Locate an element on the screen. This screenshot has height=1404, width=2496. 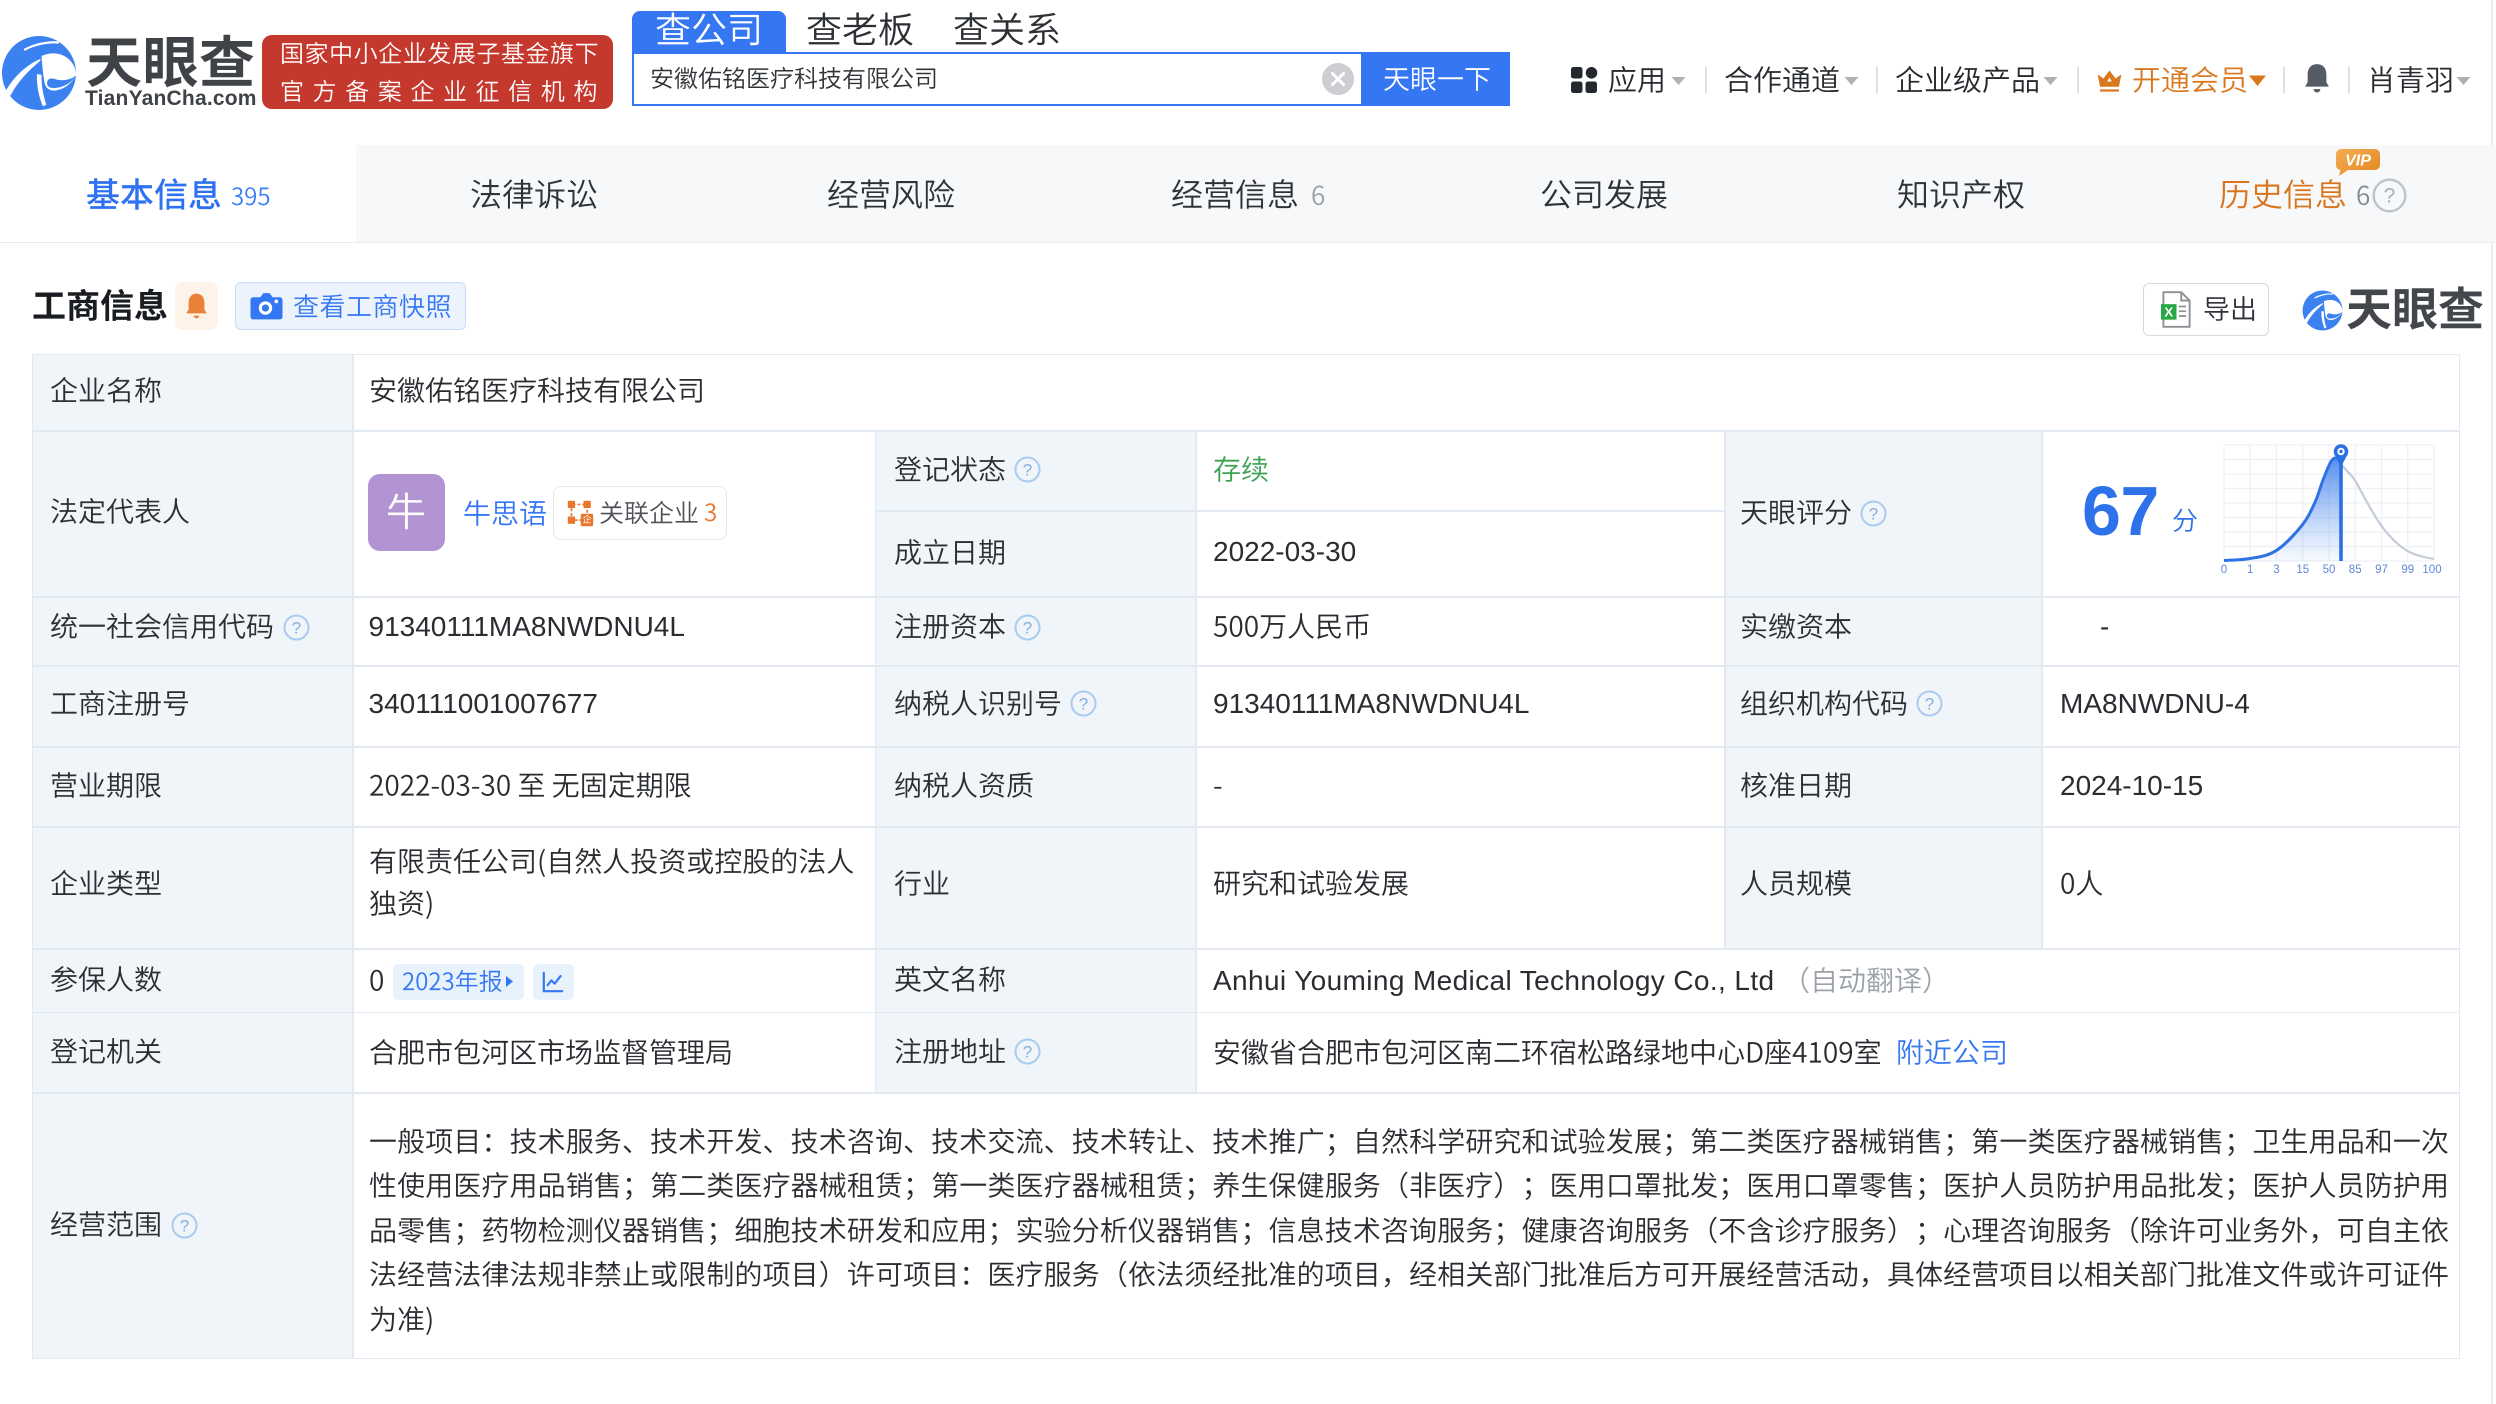
svg-text: X is located at coordinates (2168, 312).